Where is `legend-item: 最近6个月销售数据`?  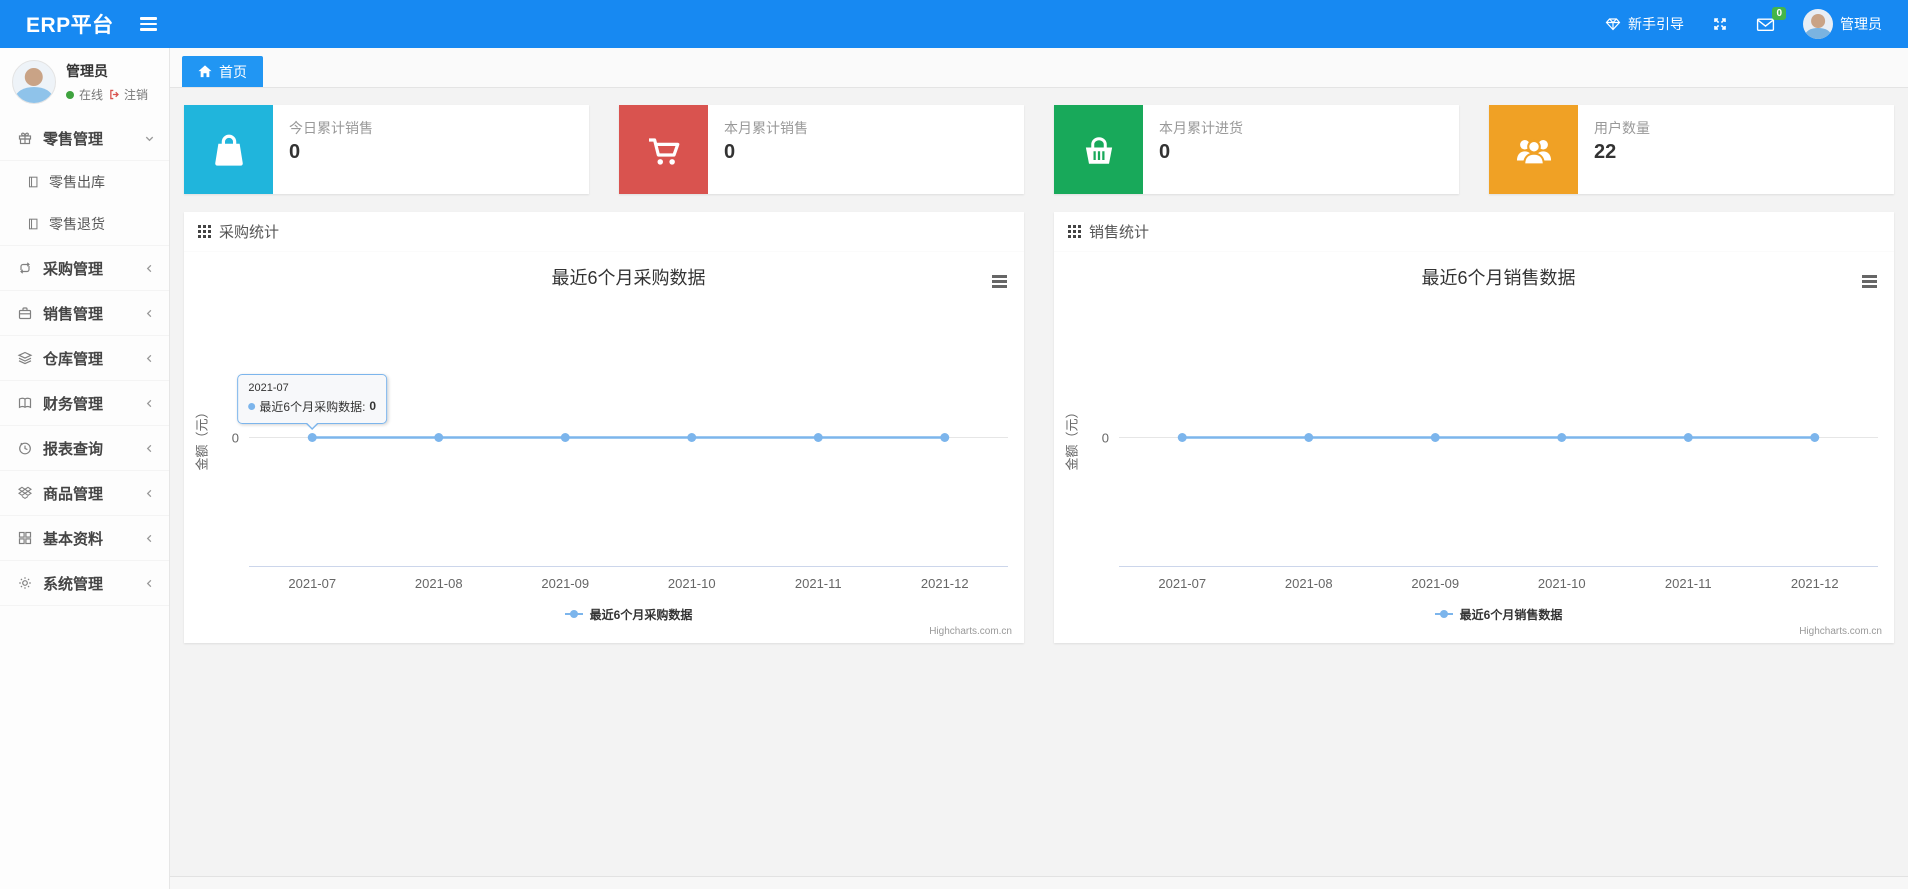
legend-item: 最近6个月销售数据 is located at coordinates (1498, 614).